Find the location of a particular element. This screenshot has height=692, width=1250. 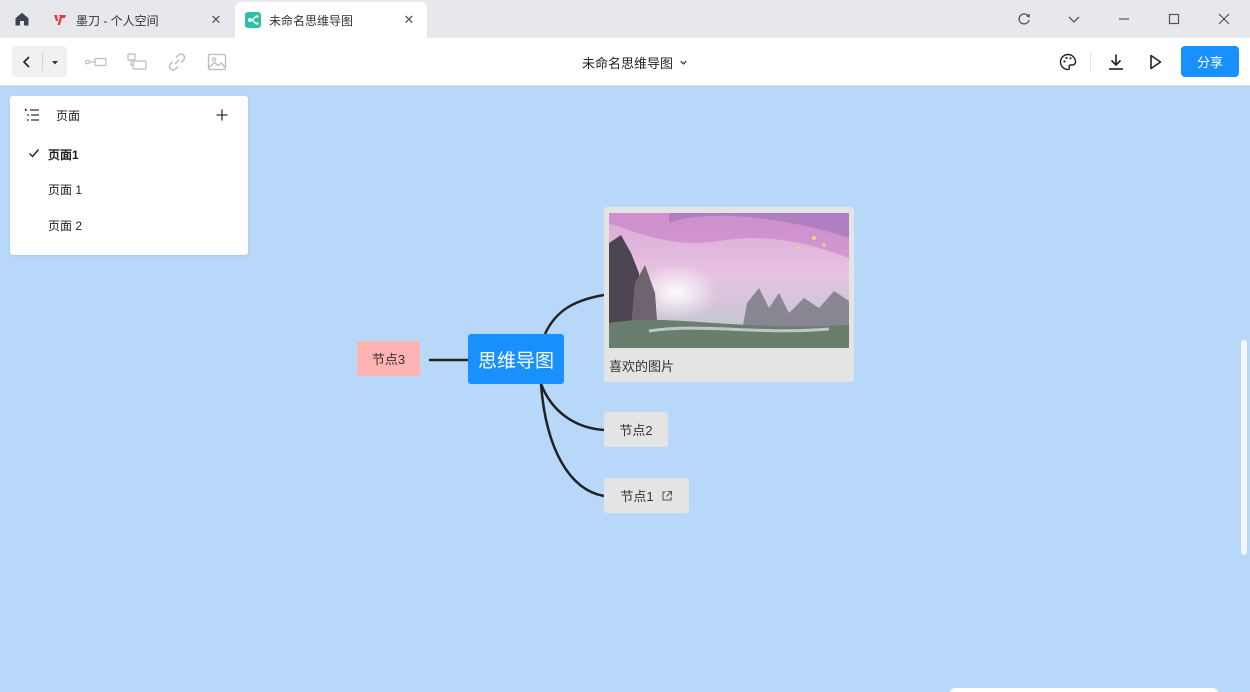

maximize-button is located at coordinates (1174, 19).